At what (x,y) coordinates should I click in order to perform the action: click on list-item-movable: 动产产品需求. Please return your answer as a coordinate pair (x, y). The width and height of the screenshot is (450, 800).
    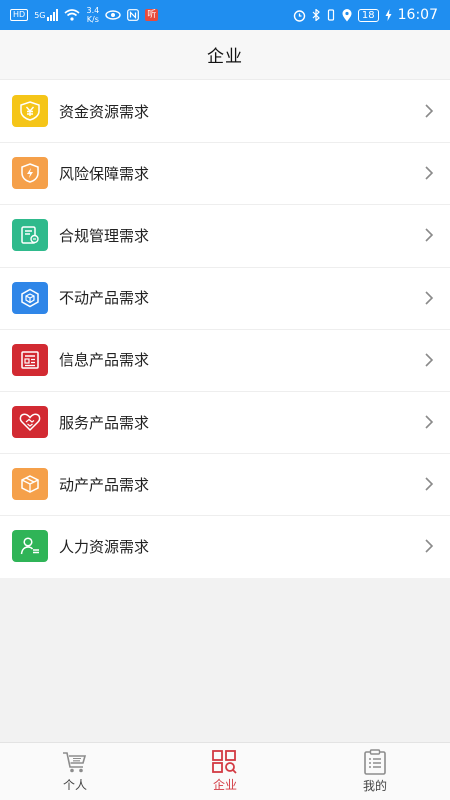
    Looking at the image, I should click on (225, 484).